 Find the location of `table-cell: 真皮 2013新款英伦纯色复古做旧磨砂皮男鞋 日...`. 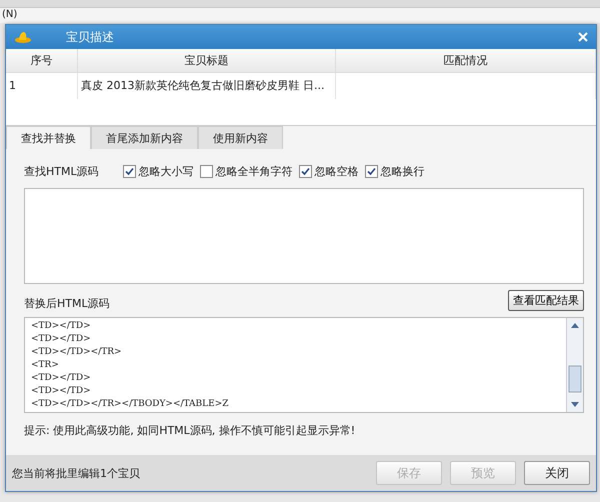

table-cell: 真皮 2013新款英伦纯色复古做旧磨砂皮男鞋 日... is located at coordinates (207, 86).